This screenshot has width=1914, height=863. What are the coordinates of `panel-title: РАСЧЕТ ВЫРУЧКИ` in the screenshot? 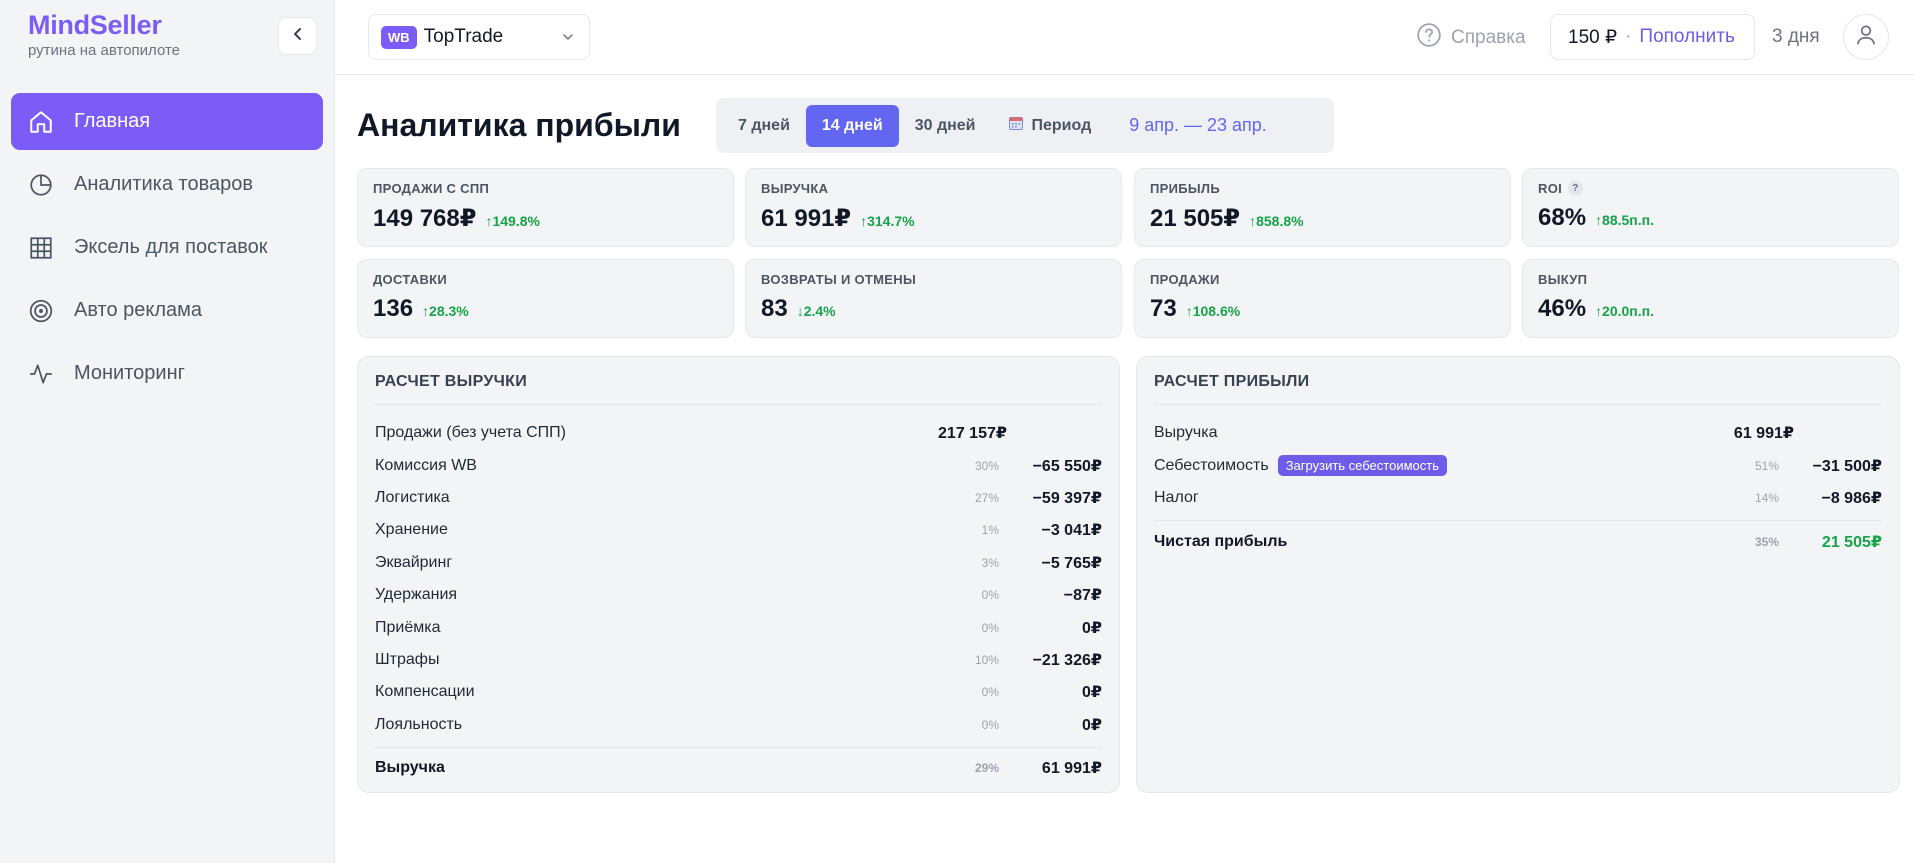 It's located at (738, 389).